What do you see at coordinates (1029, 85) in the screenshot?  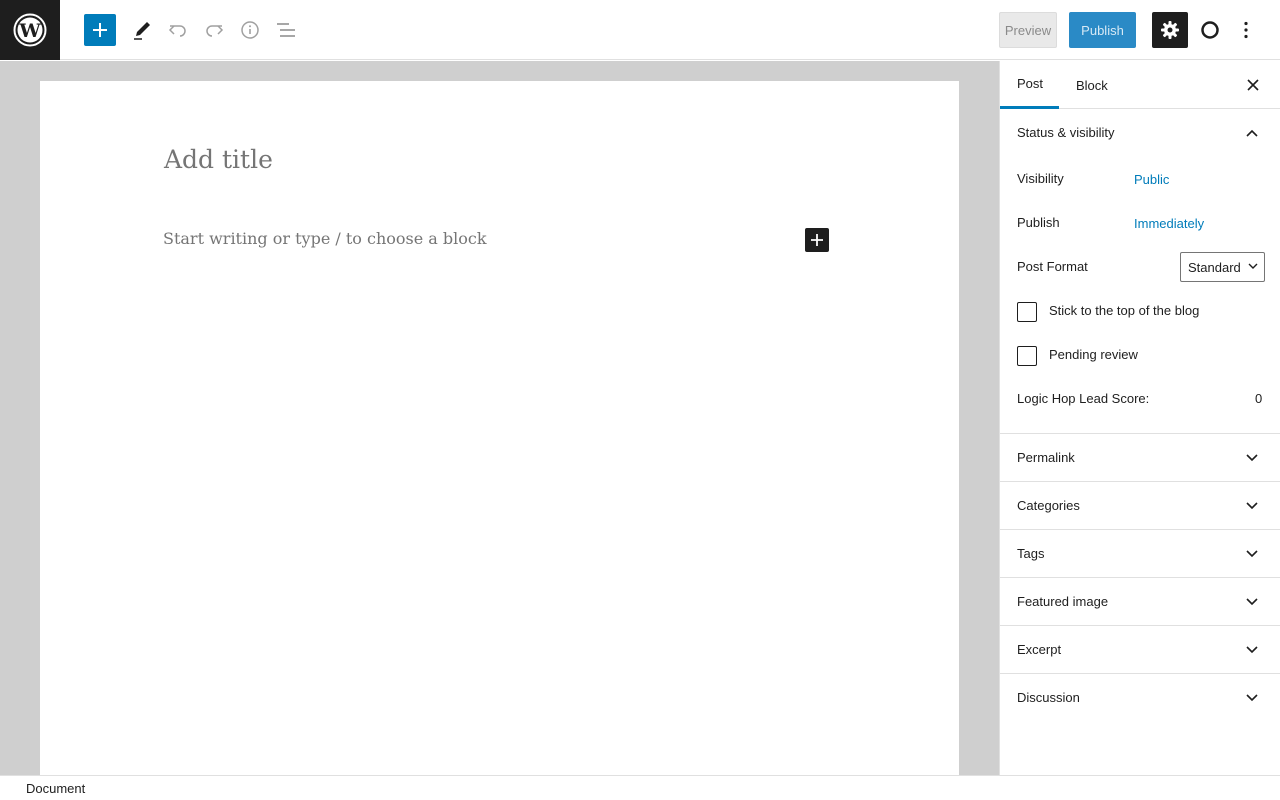 I see `tab-post: Post` at bounding box center [1029, 85].